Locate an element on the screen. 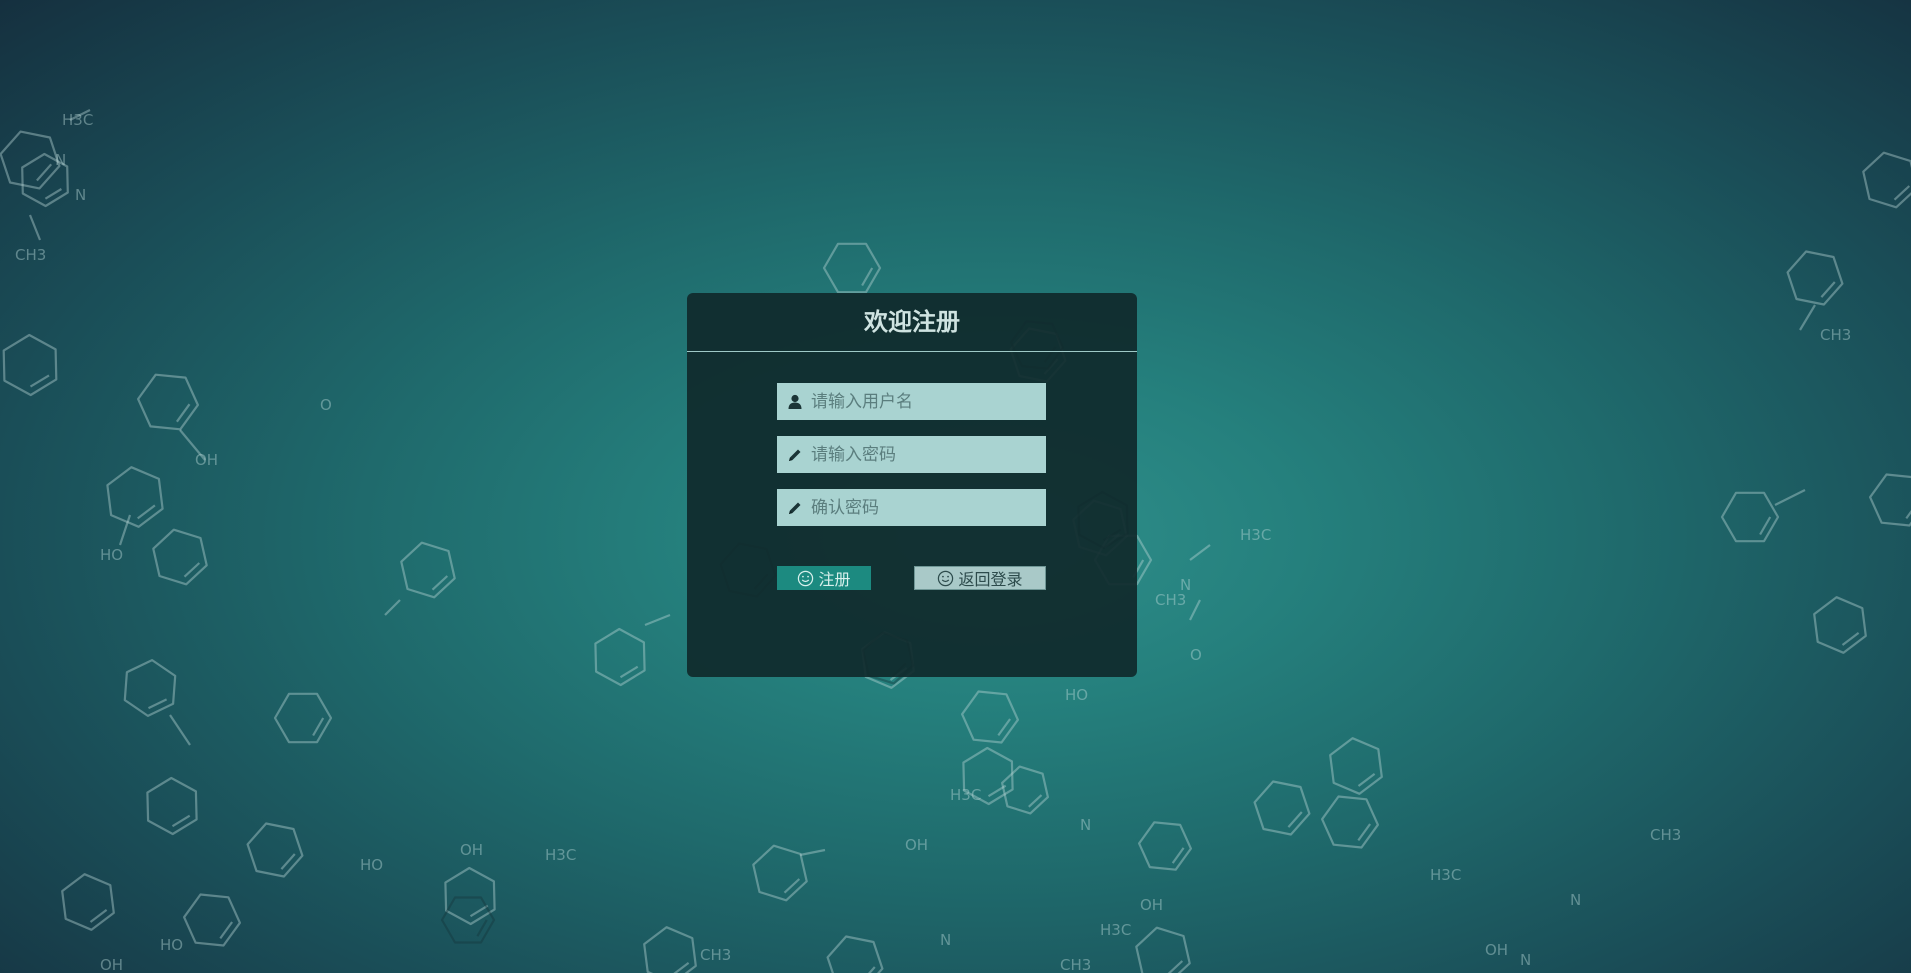 The image size is (1911, 973). back-to-login-button: 返回登录 is located at coordinates (980, 578).